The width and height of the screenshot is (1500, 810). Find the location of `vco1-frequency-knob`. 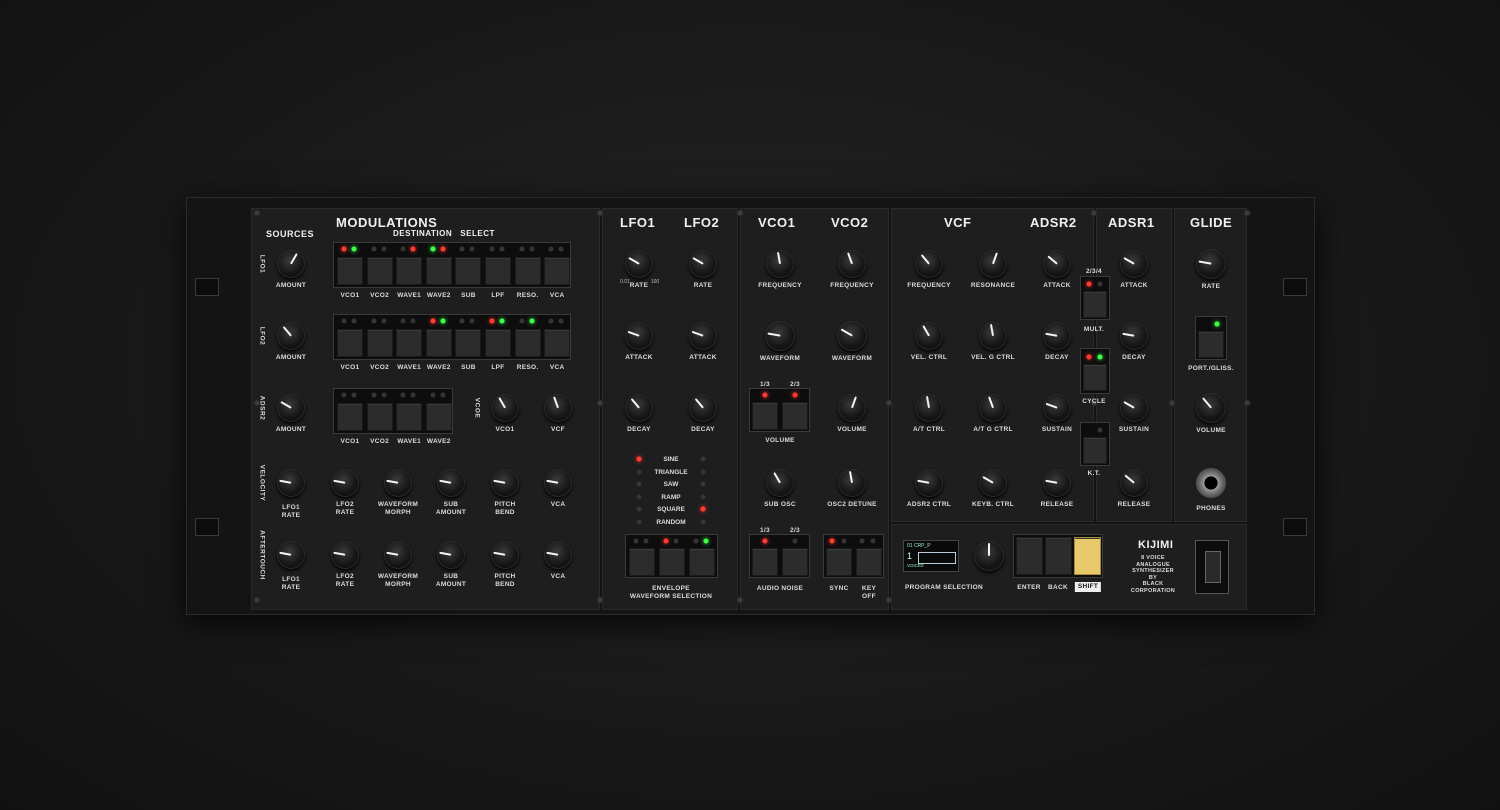

vco1-frequency-knob is located at coordinates (780, 264).